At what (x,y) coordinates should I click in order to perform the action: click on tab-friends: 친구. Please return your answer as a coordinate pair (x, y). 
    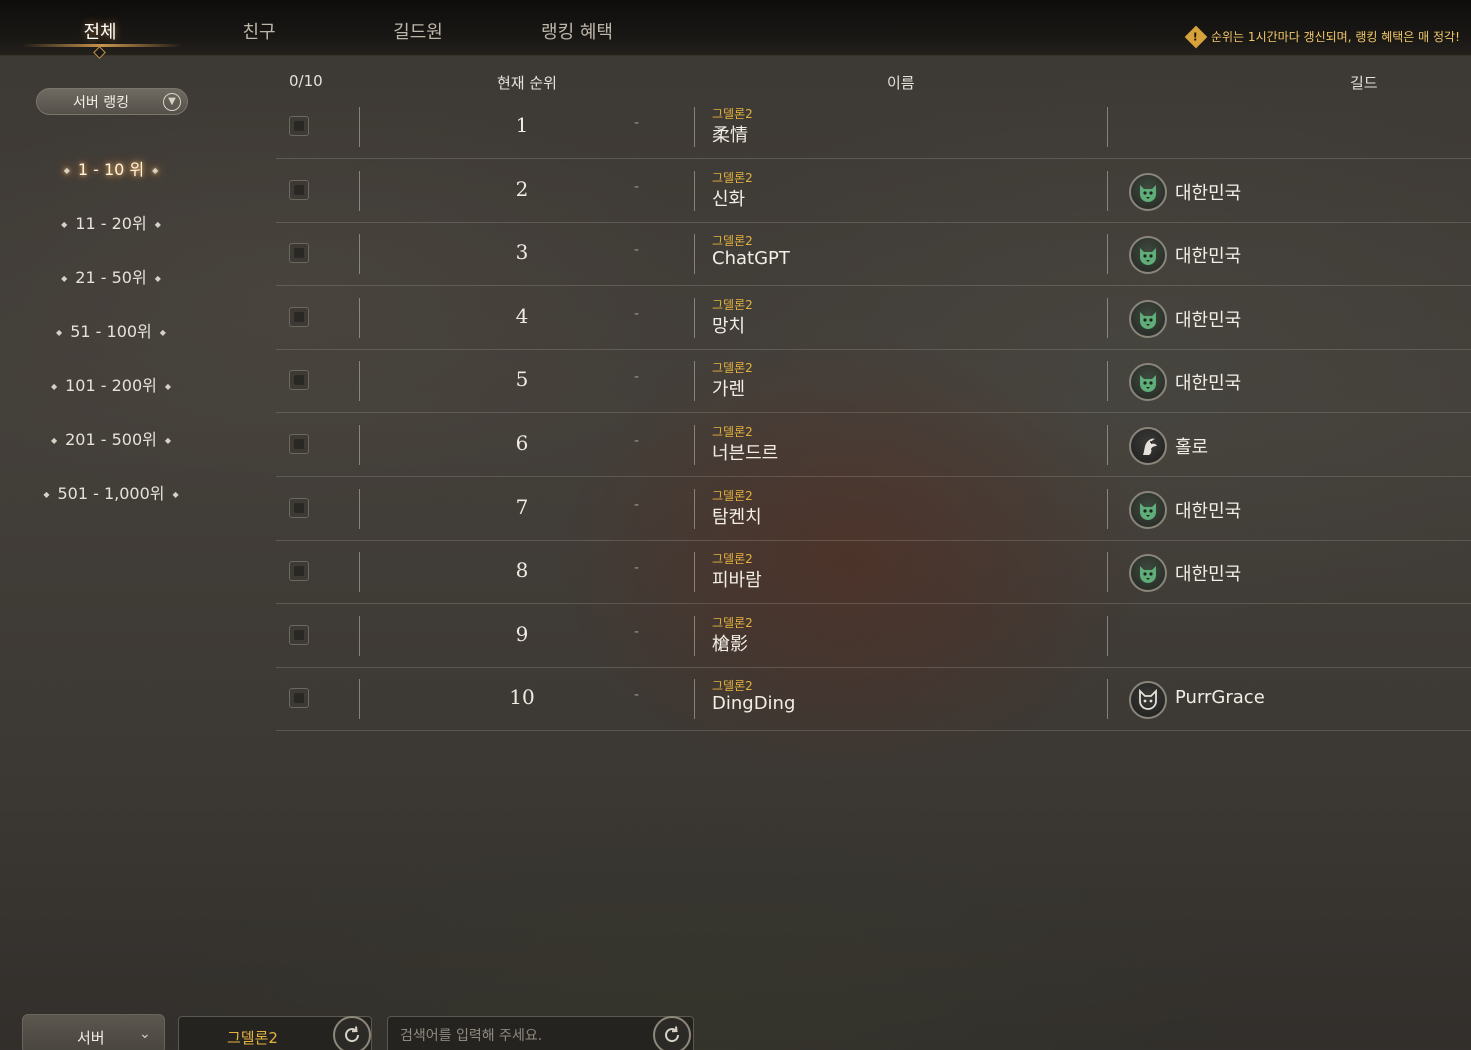
    Looking at the image, I should click on (259, 31).